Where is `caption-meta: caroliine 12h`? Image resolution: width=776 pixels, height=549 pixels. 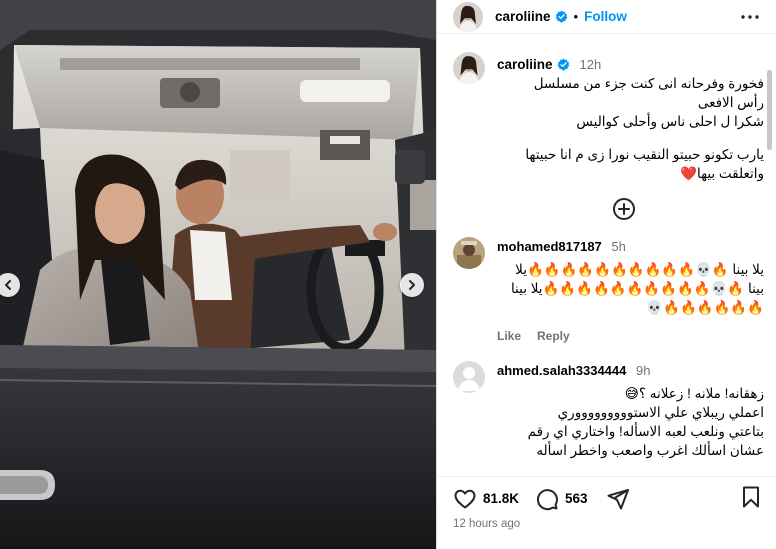 caption-meta: caroliine 12h is located at coordinates (630, 64).